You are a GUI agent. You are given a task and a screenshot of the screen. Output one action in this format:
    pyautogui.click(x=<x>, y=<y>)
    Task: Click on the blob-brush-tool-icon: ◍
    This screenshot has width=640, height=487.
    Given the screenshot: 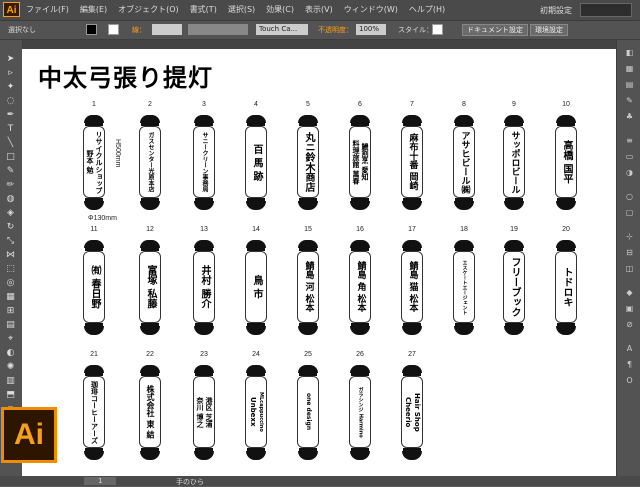 What is the action you would take?
    pyautogui.click(x=10, y=199)
    